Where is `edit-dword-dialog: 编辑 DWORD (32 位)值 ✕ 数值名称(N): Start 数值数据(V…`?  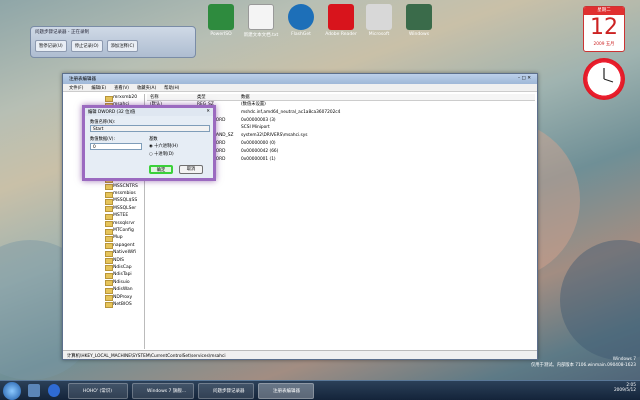 edit-dword-dialog: 编辑 DWORD (32 位)值 ✕ 数值名称(N): Start 数值数据(V… is located at coordinates (149, 143).